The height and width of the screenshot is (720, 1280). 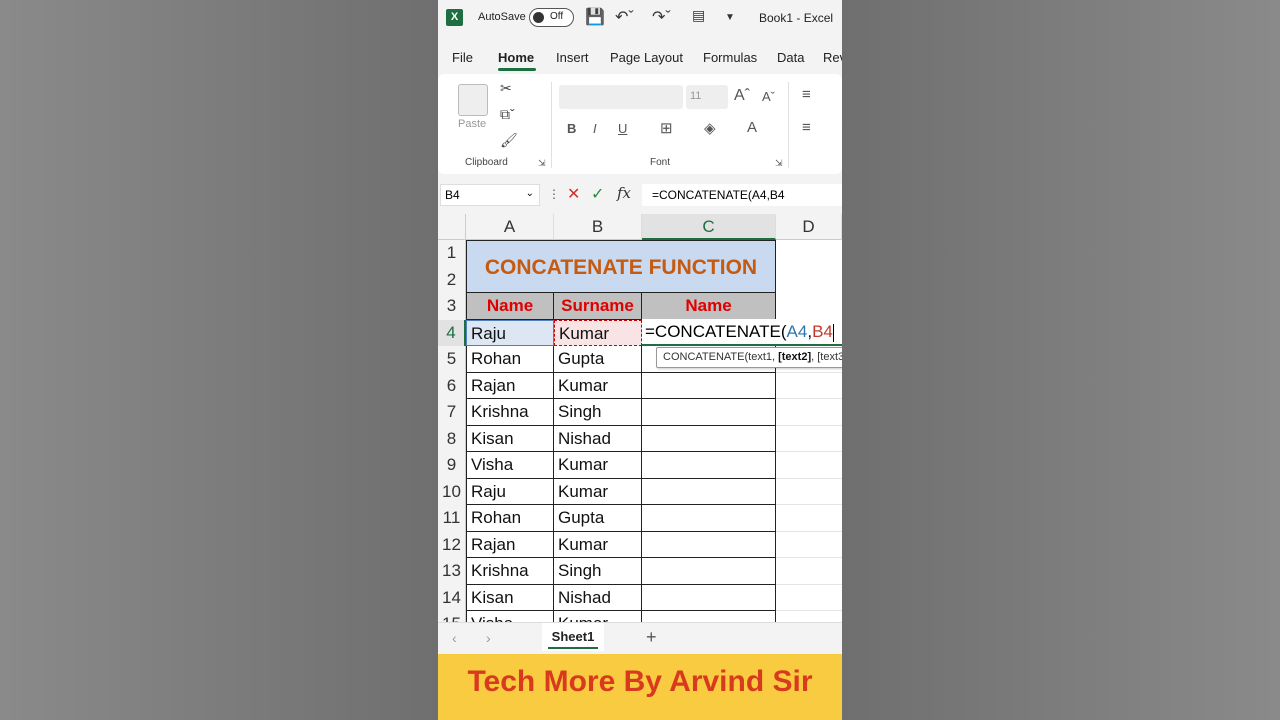 What do you see at coordinates (452, 385) in the screenshot?
I see `row-header: 6` at bounding box center [452, 385].